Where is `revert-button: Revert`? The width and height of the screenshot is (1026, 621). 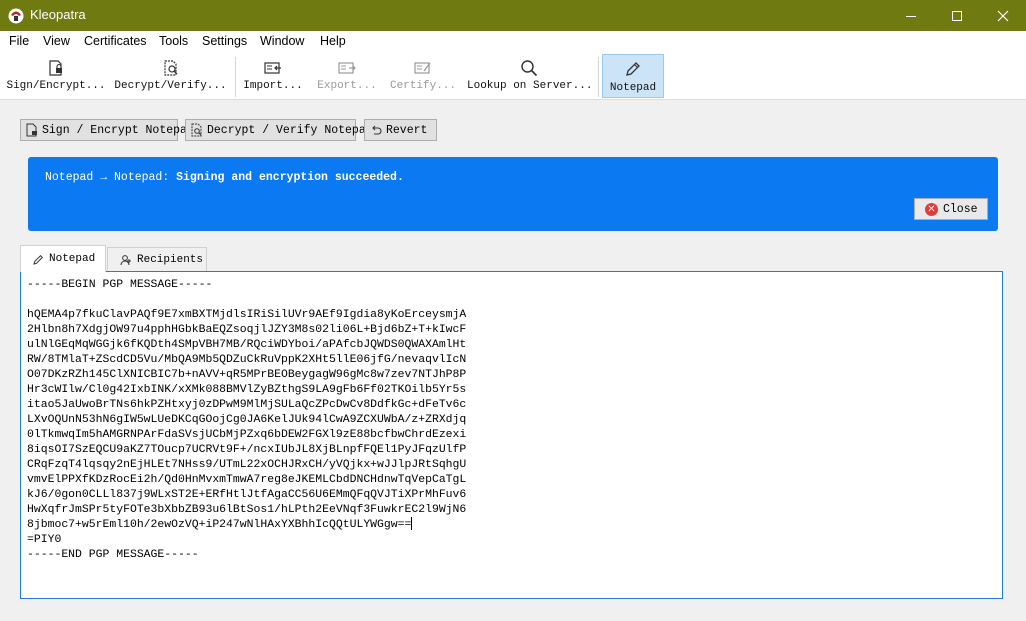 revert-button: Revert is located at coordinates (400, 130).